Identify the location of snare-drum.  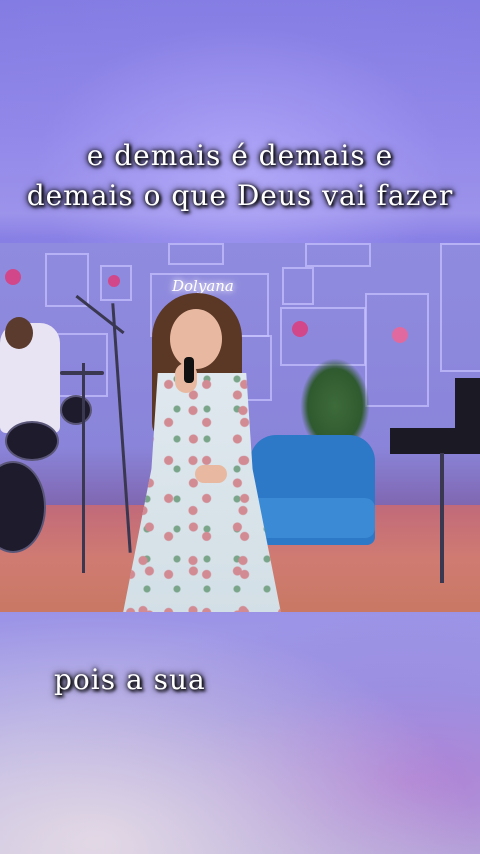
(32, 441).